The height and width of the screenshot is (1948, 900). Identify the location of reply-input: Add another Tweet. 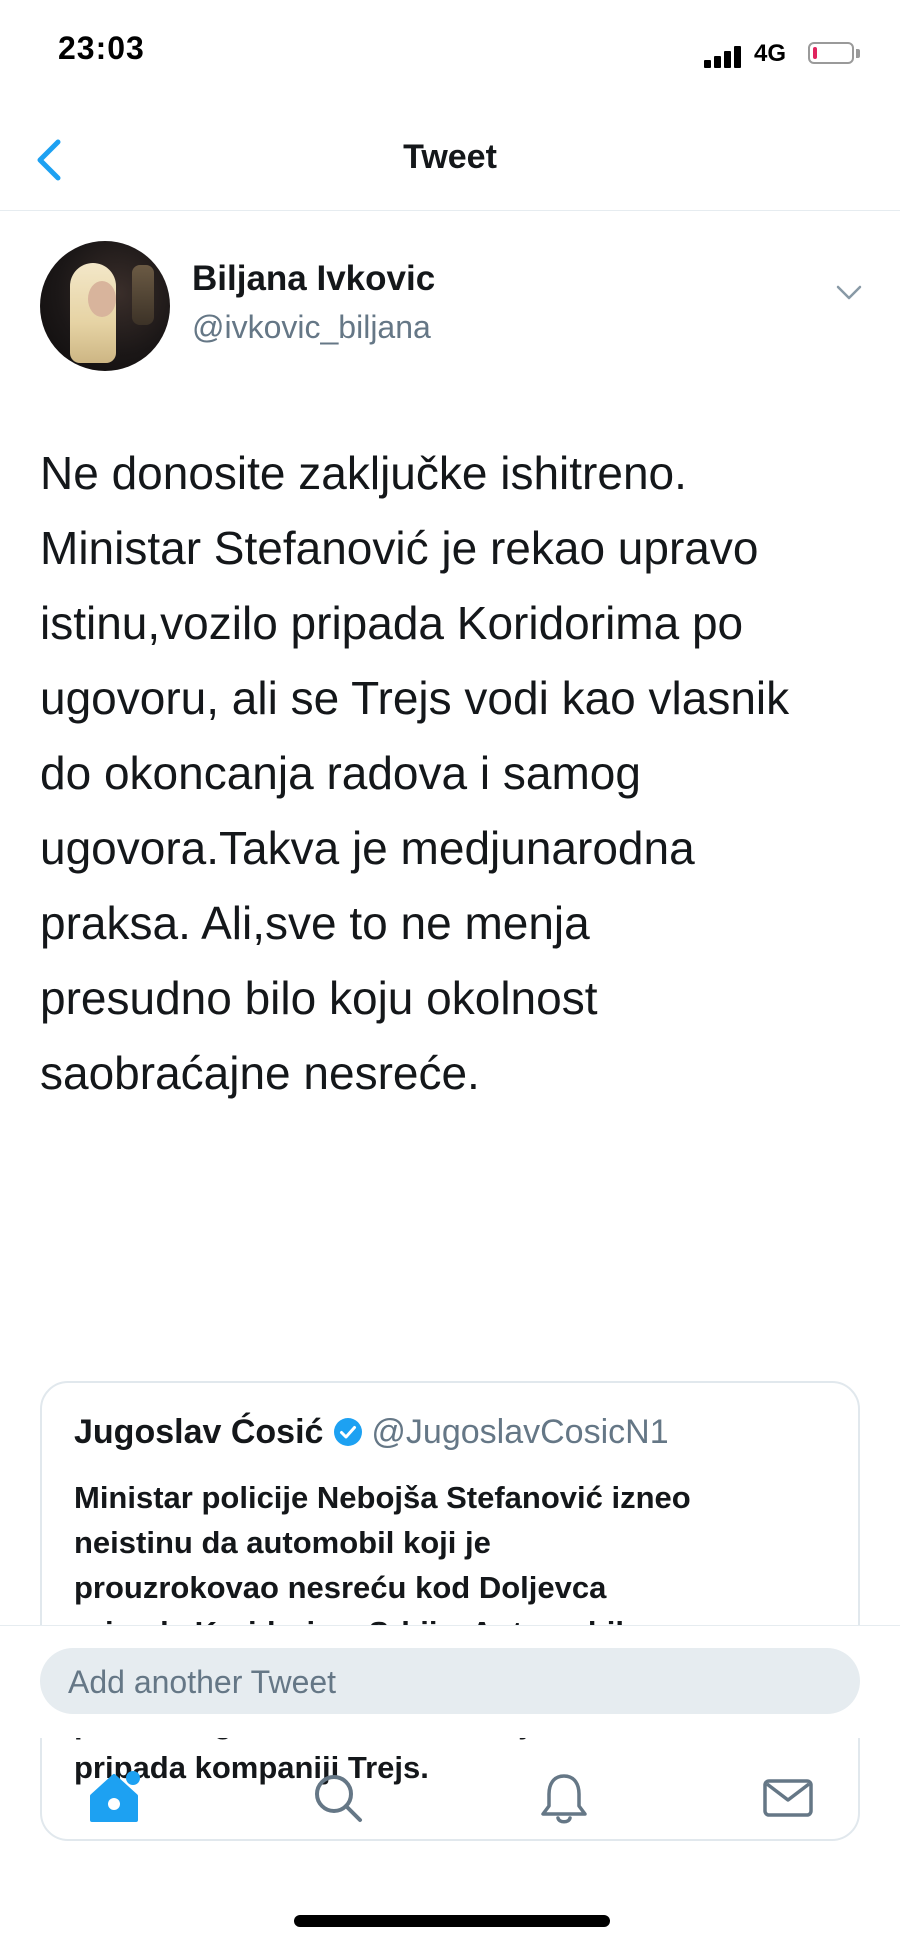
(450, 1681).